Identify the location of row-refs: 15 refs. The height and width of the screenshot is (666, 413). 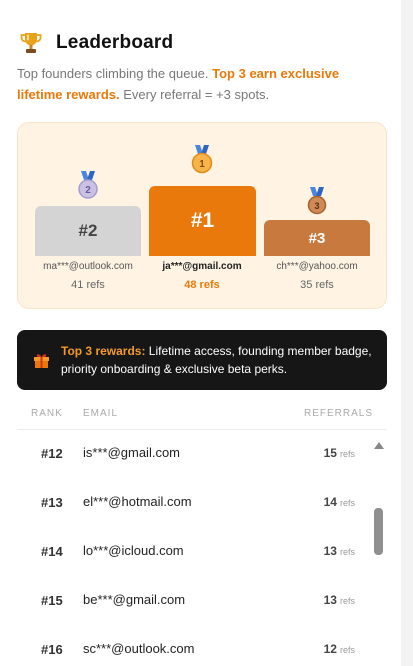
(339, 453).